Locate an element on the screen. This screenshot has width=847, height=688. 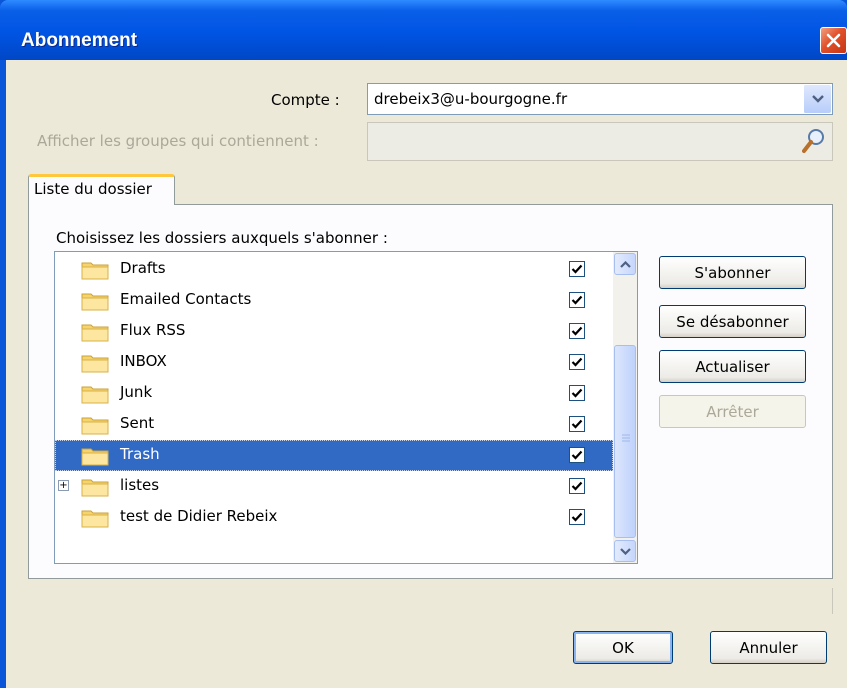
account-select: drebeix3@u-bourgogne.fr is located at coordinates (600, 99).